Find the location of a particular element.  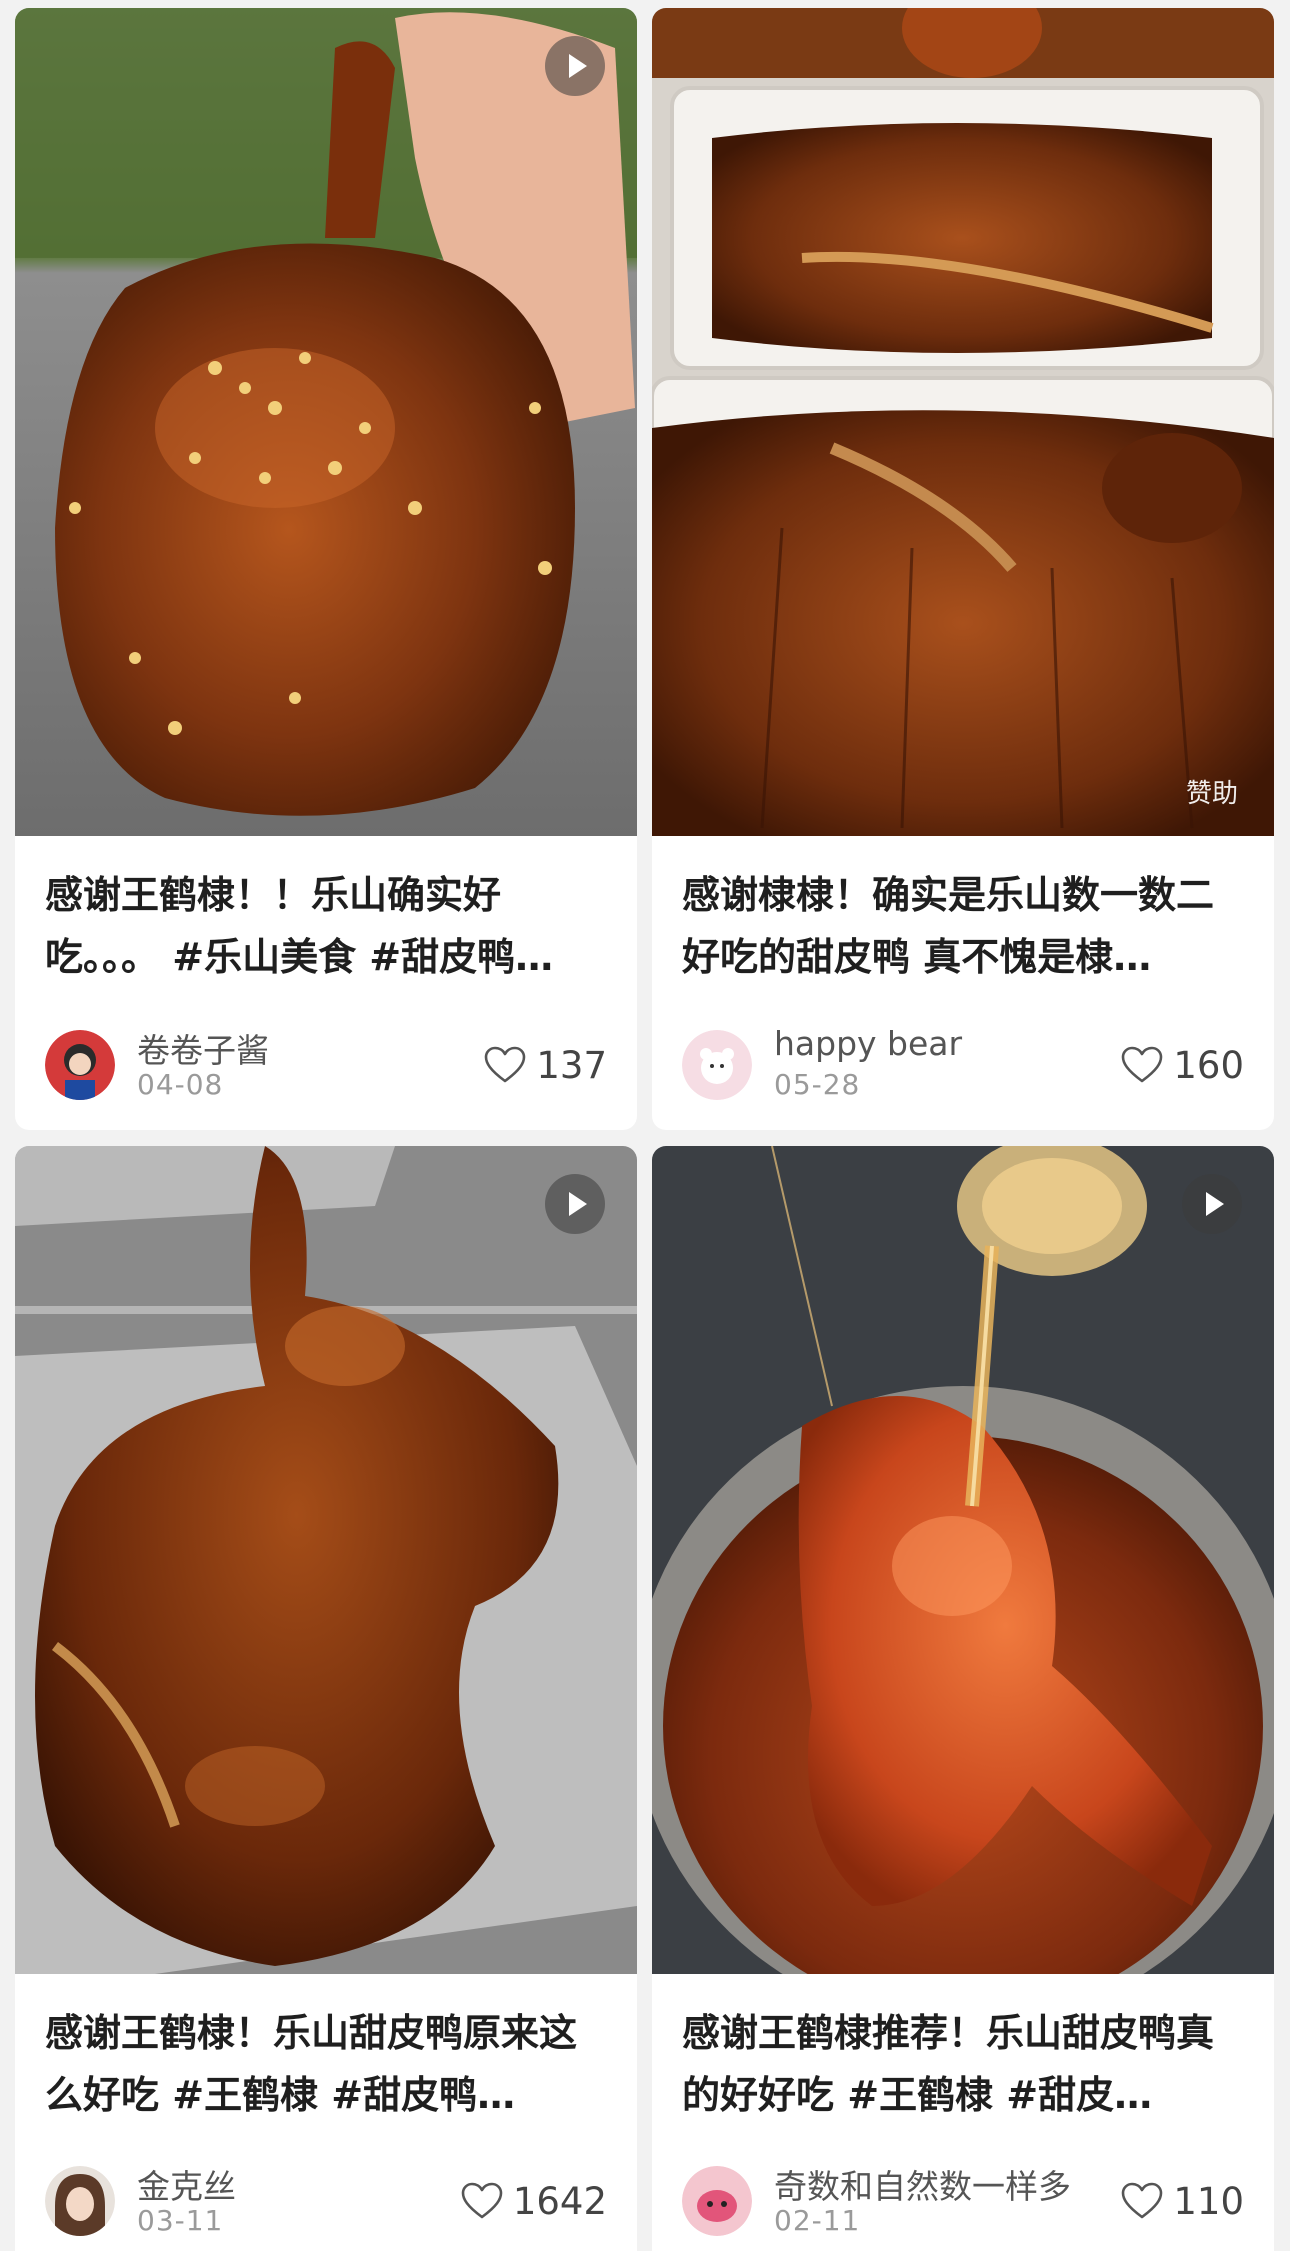

like-count: 110 is located at coordinates (1208, 2201).